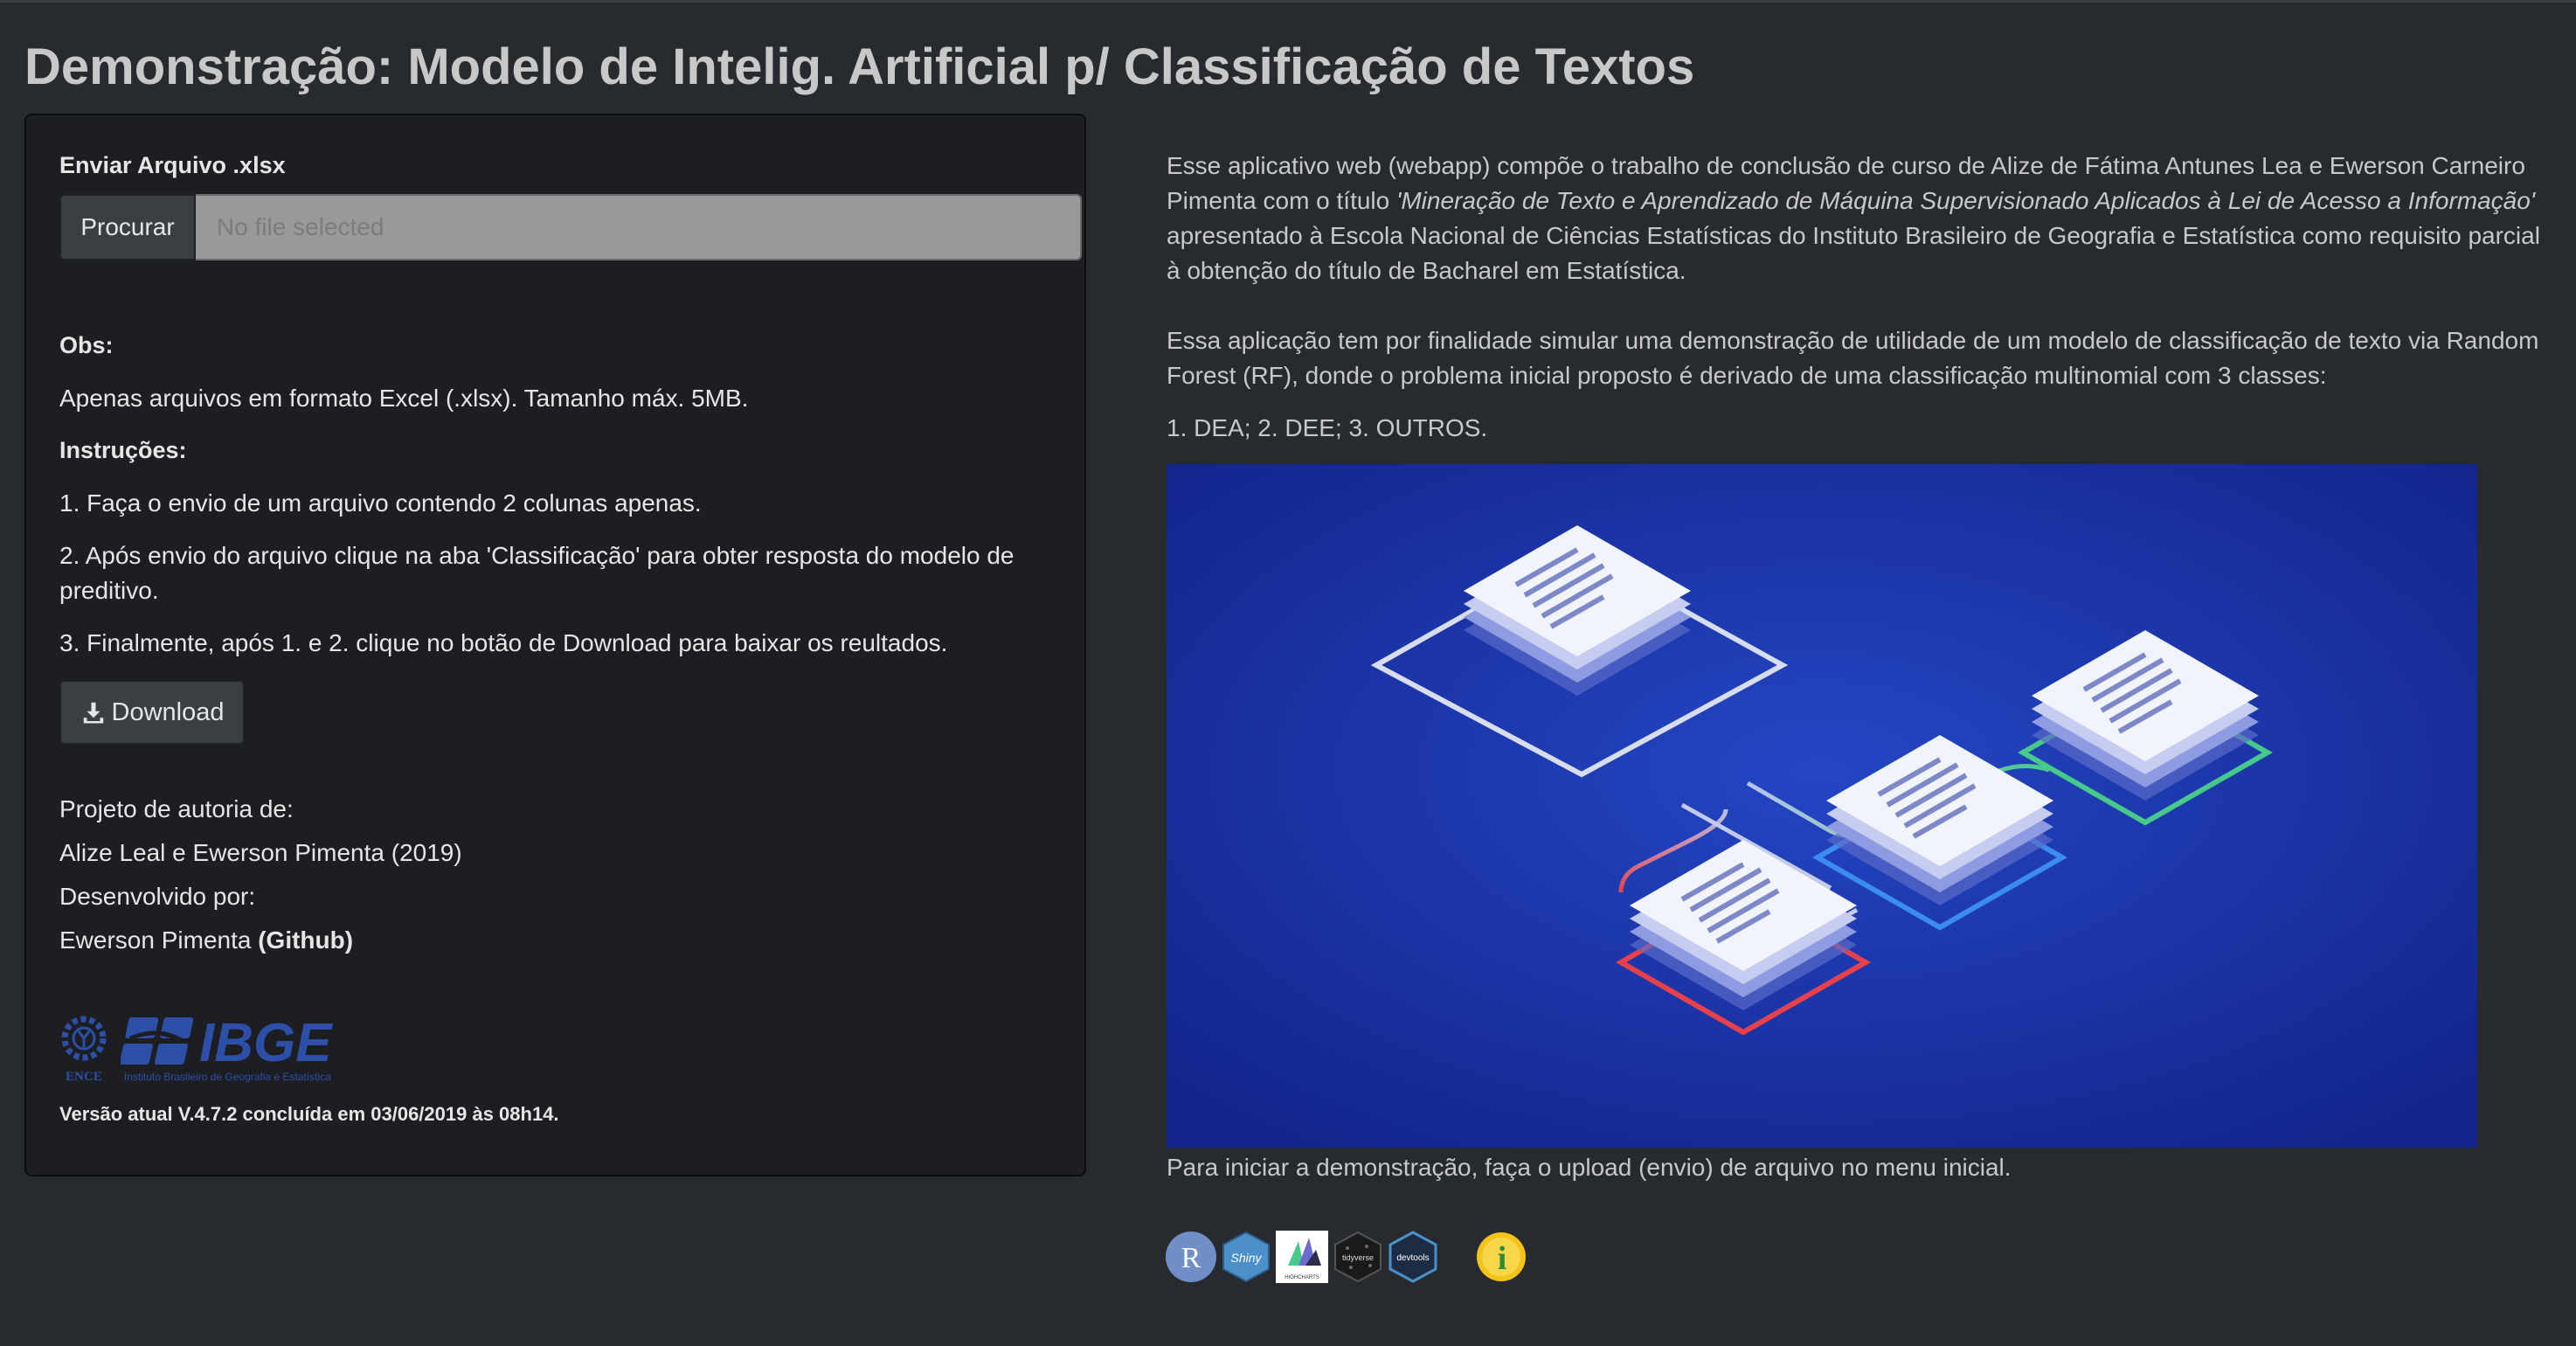 The image size is (2576, 1346). I want to click on instructions-heading: Instruções:, so click(123, 450).